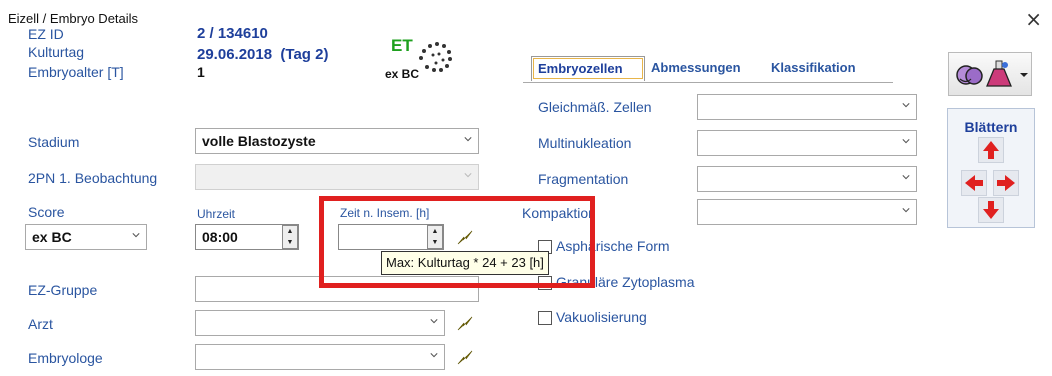 The image size is (1052, 376). I want to click on ez-id-label: EZ ID, so click(46, 34).